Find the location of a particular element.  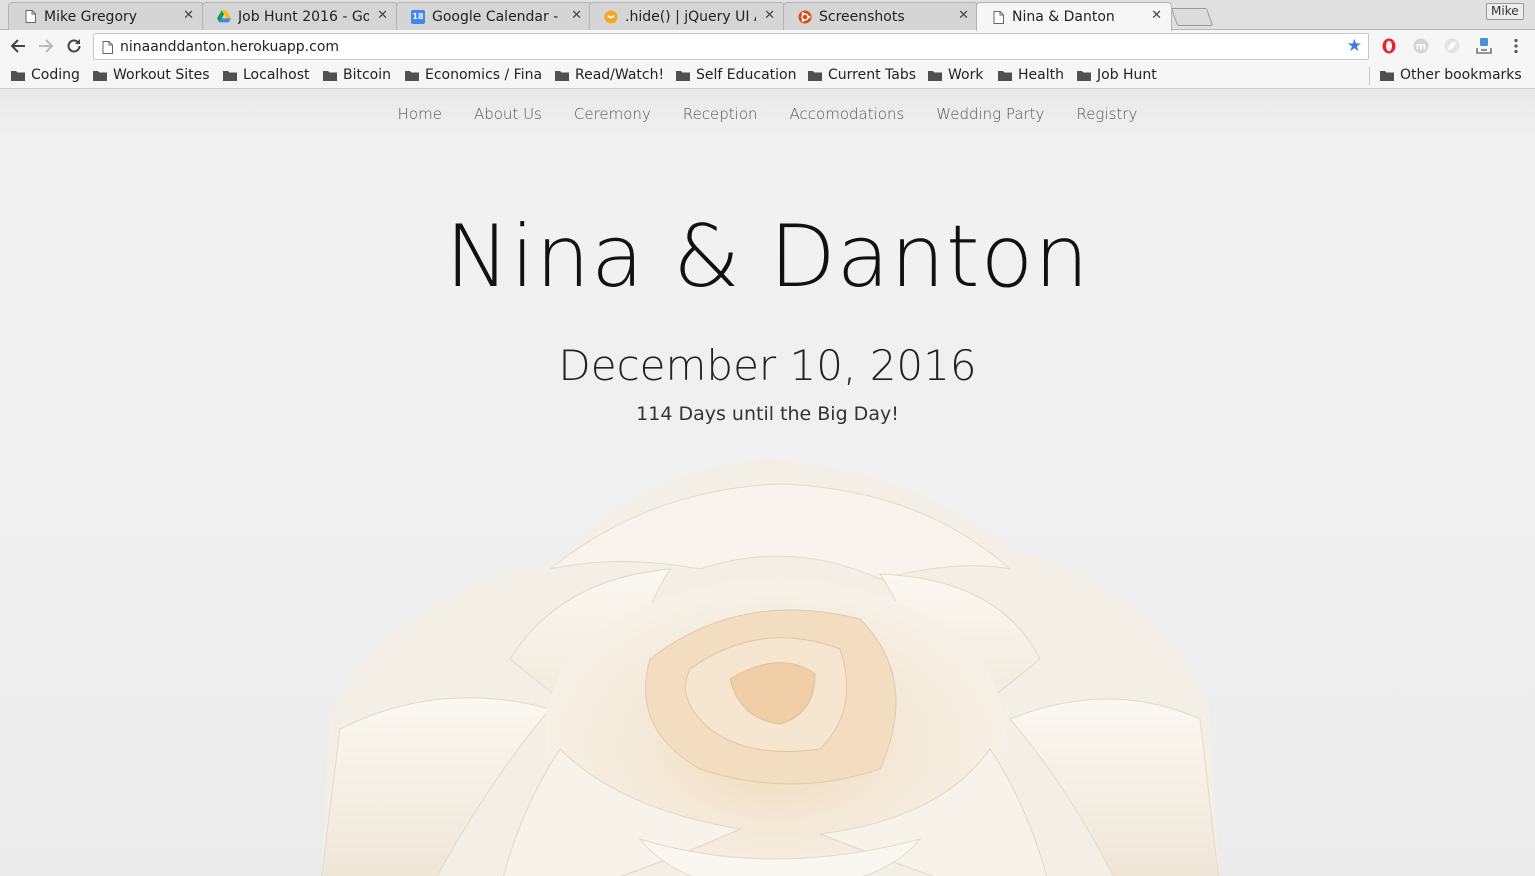

bookmark-job-hunt: Job Hunt is located at coordinates (1117, 75).